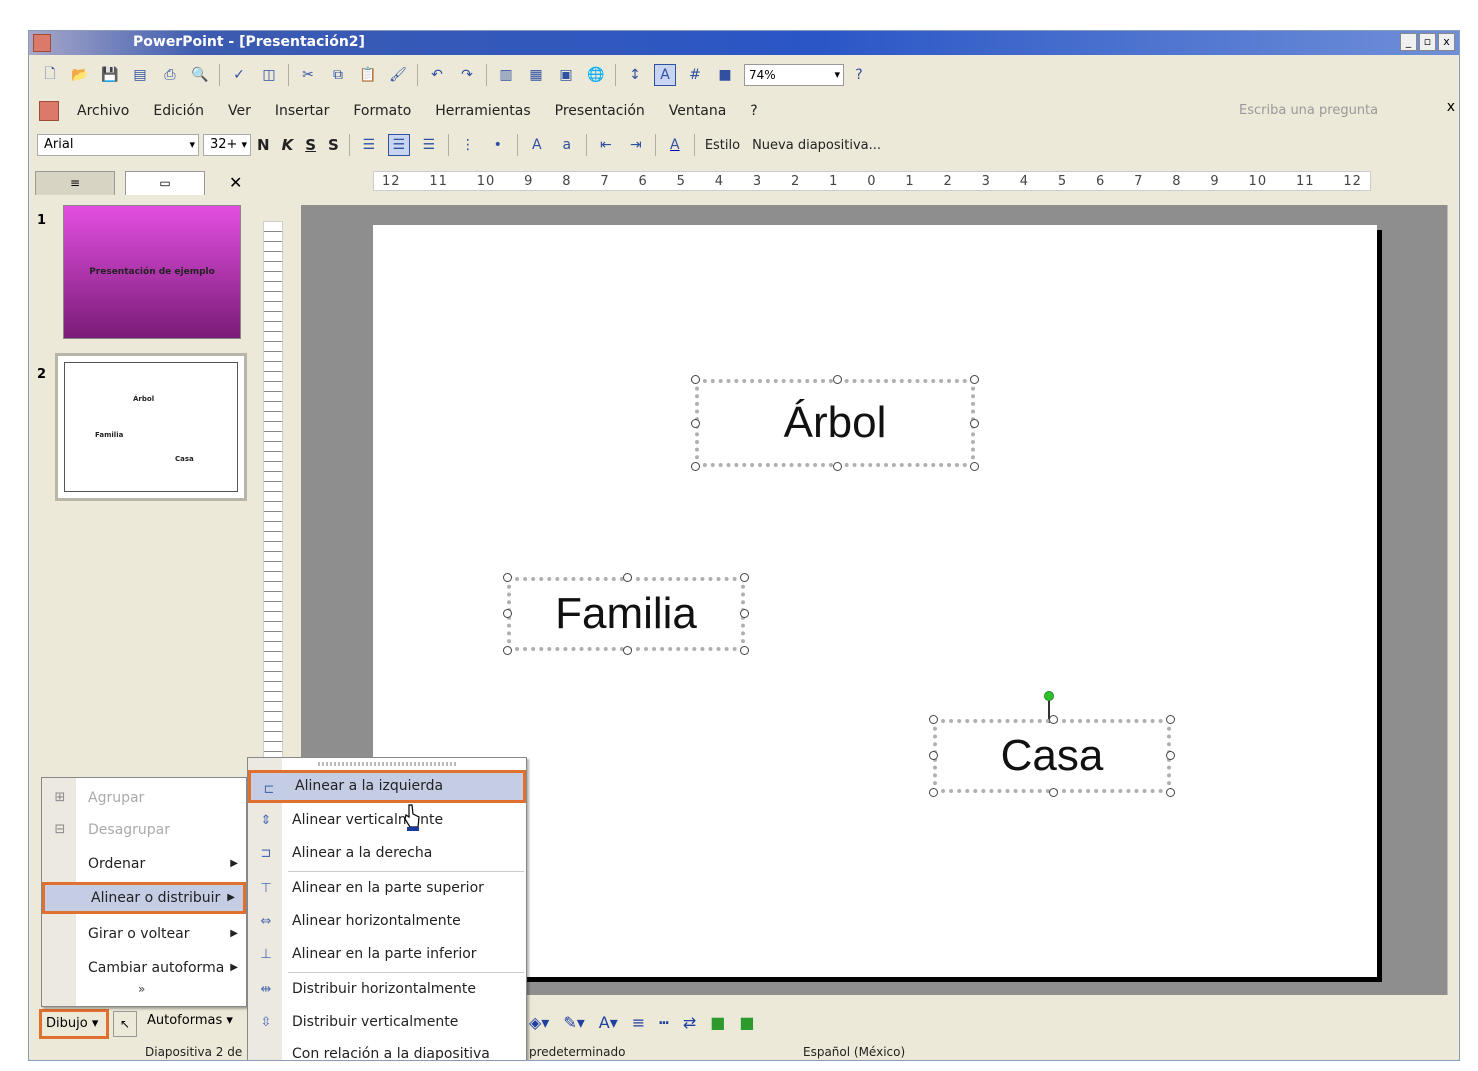 The width and height of the screenshot is (1478, 1071). Describe the element at coordinates (118, 145) in the screenshot. I see `font-select: Arial` at that location.